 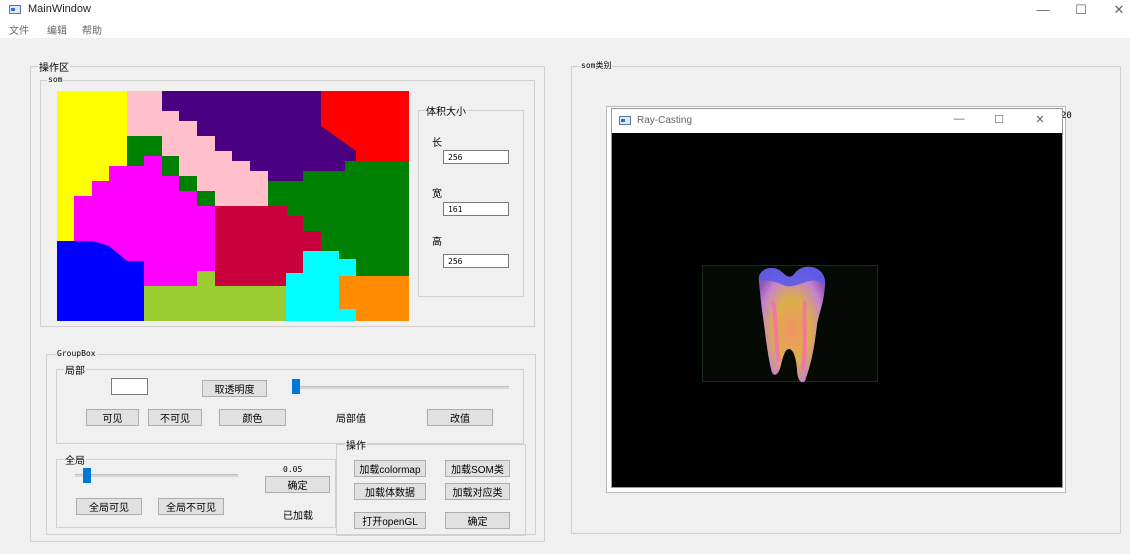 What do you see at coordinates (625, 120) in the screenshot?
I see `raycasting-app-icon` at bounding box center [625, 120].